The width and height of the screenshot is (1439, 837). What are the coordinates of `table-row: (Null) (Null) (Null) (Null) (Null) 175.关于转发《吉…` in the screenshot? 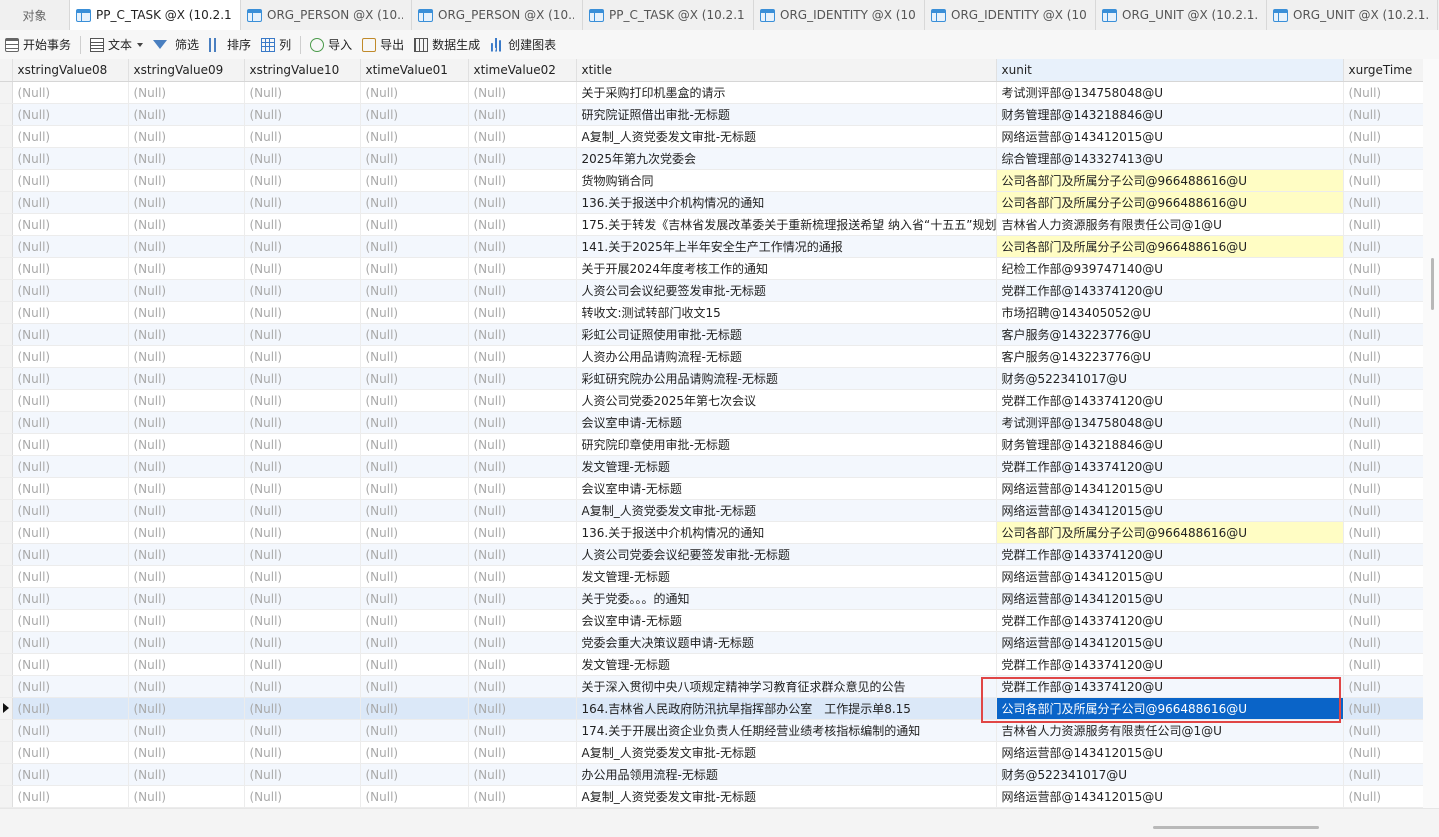 It's located at (711, 224).